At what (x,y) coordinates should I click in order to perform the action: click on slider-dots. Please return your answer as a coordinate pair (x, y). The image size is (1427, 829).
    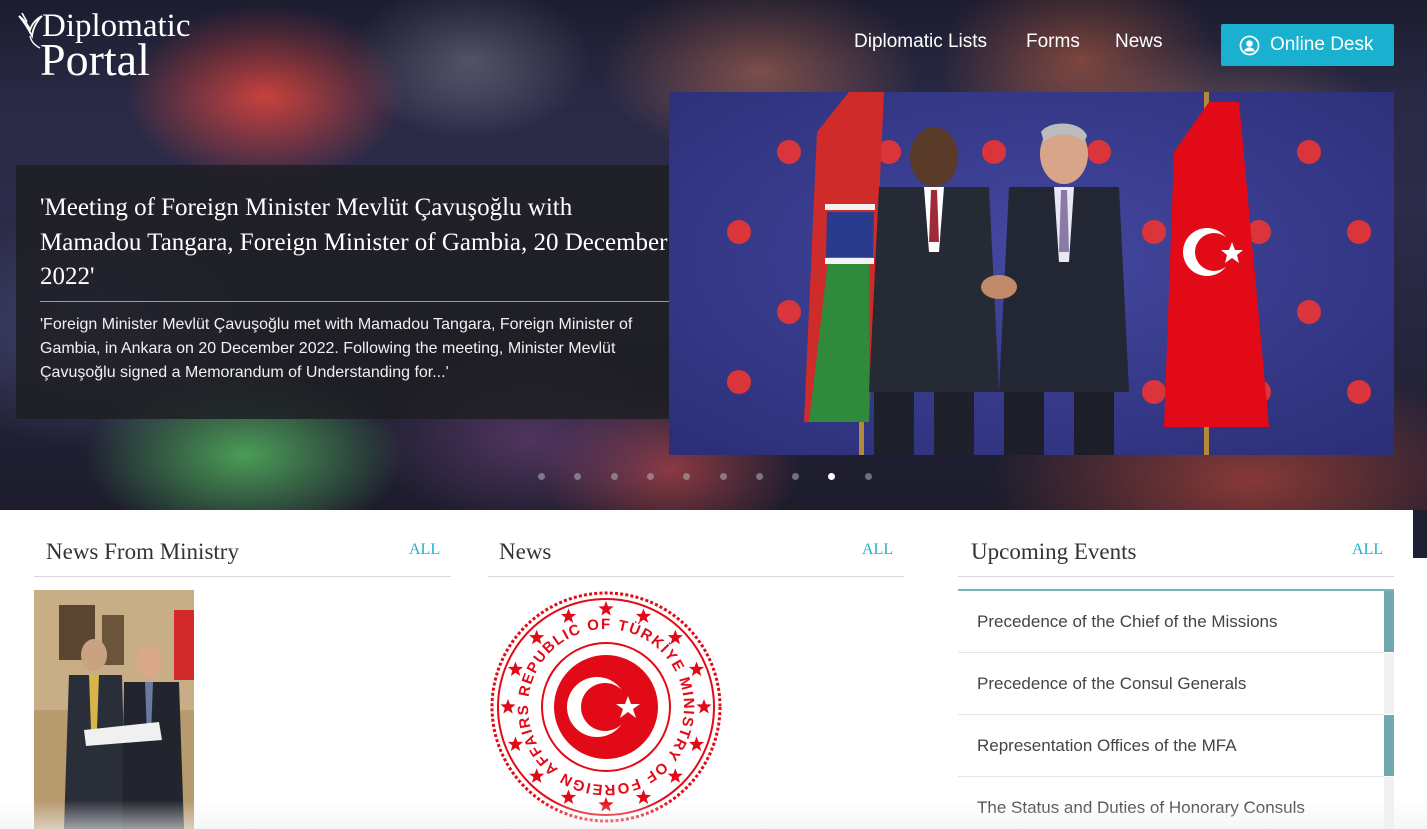
    Looking at the image, I should click on (713, 478).